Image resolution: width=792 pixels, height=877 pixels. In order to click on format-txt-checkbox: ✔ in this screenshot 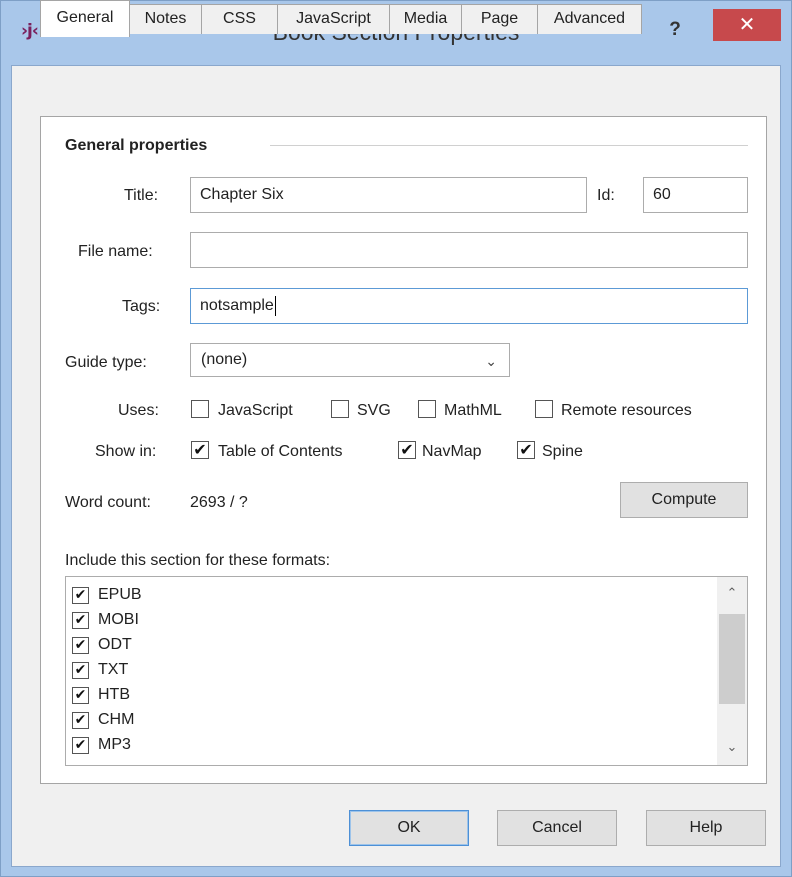, I will do `click(80, 670)`.